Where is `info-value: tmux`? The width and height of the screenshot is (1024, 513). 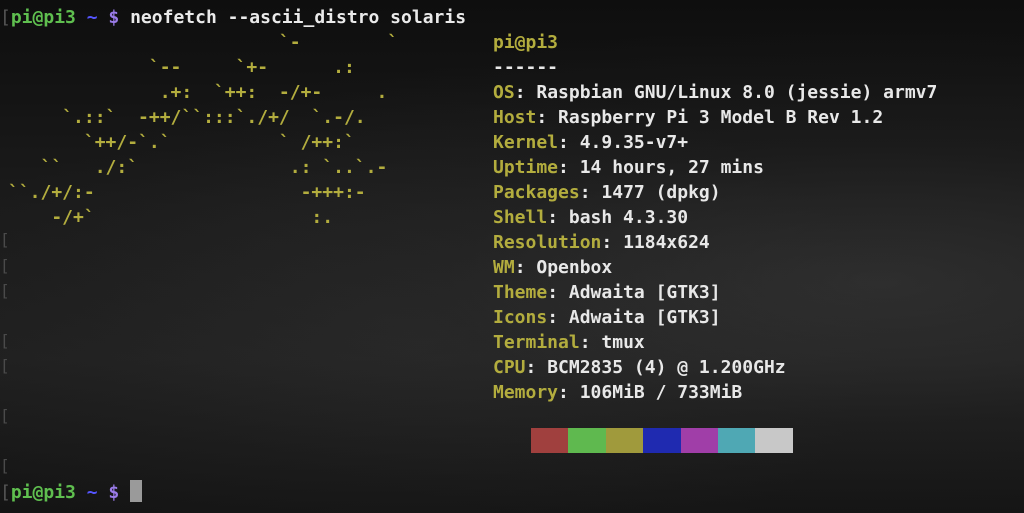 info-value: tmux is located at coordinates (623, 342).